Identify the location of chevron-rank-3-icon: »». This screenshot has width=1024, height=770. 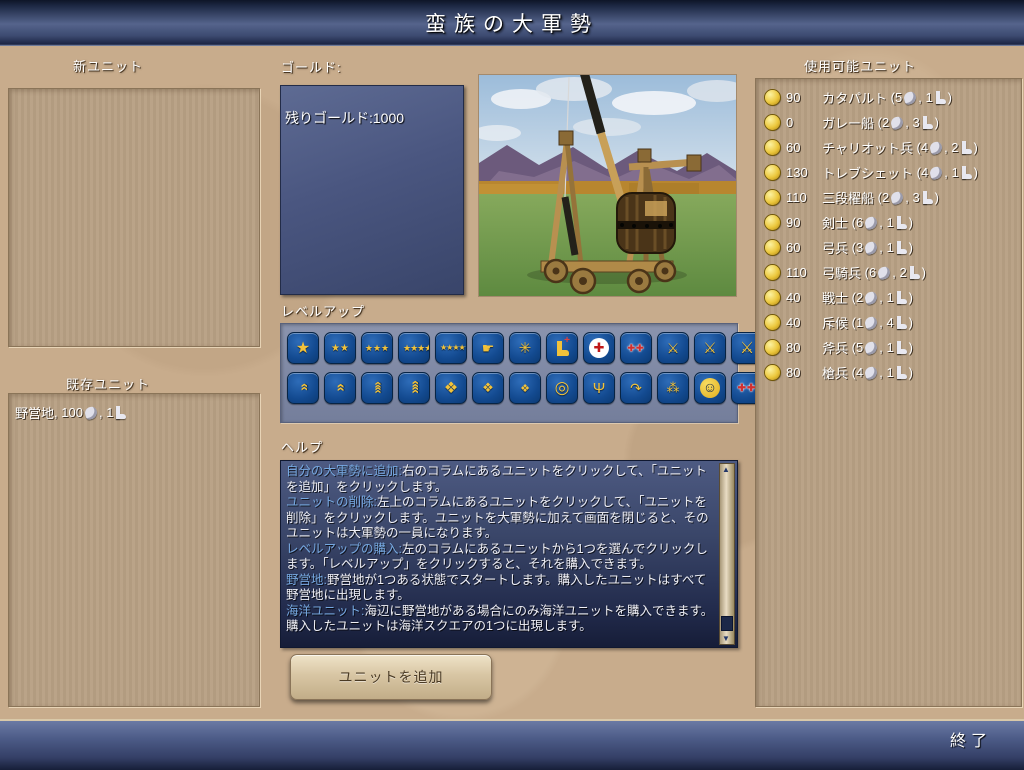
(377, 388).